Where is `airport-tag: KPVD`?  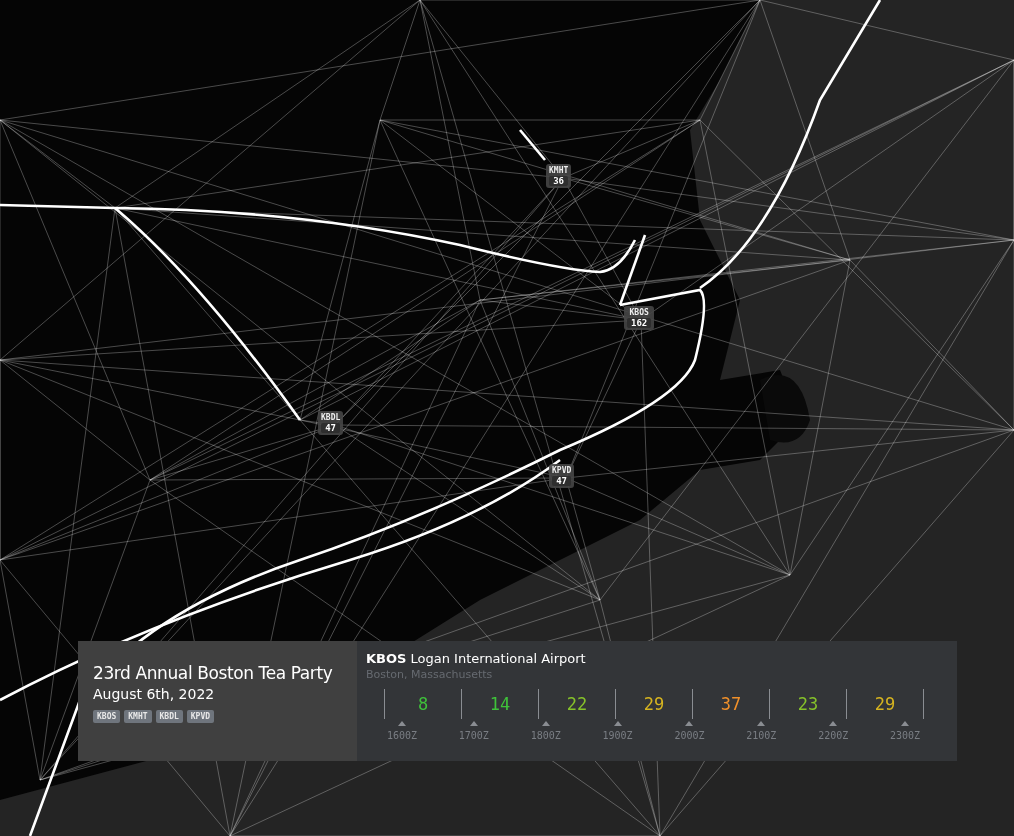 airport-tag: KPVD is located at coordinates (200, 716).